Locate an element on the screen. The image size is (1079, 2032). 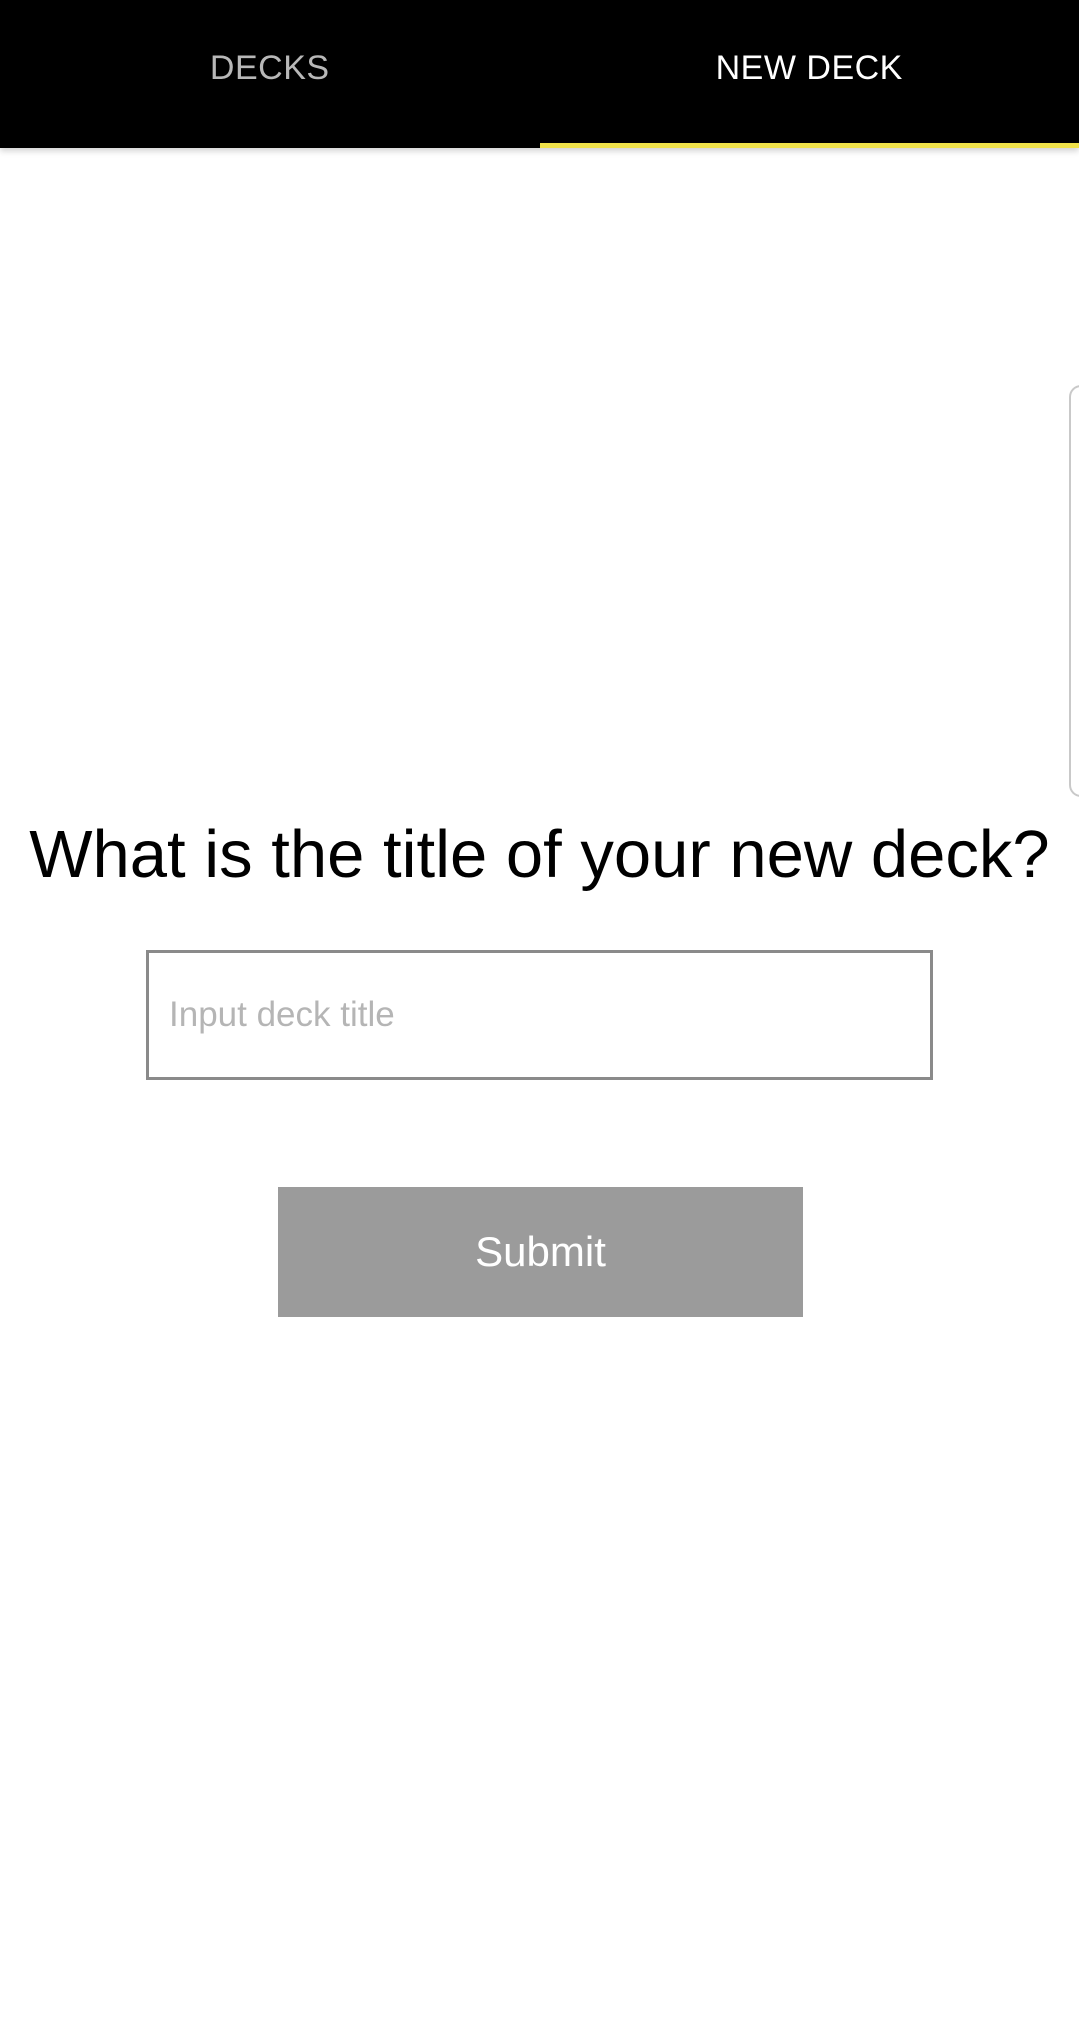
tab-new-deck: NEW DECK is located at coordinates (809, 74).